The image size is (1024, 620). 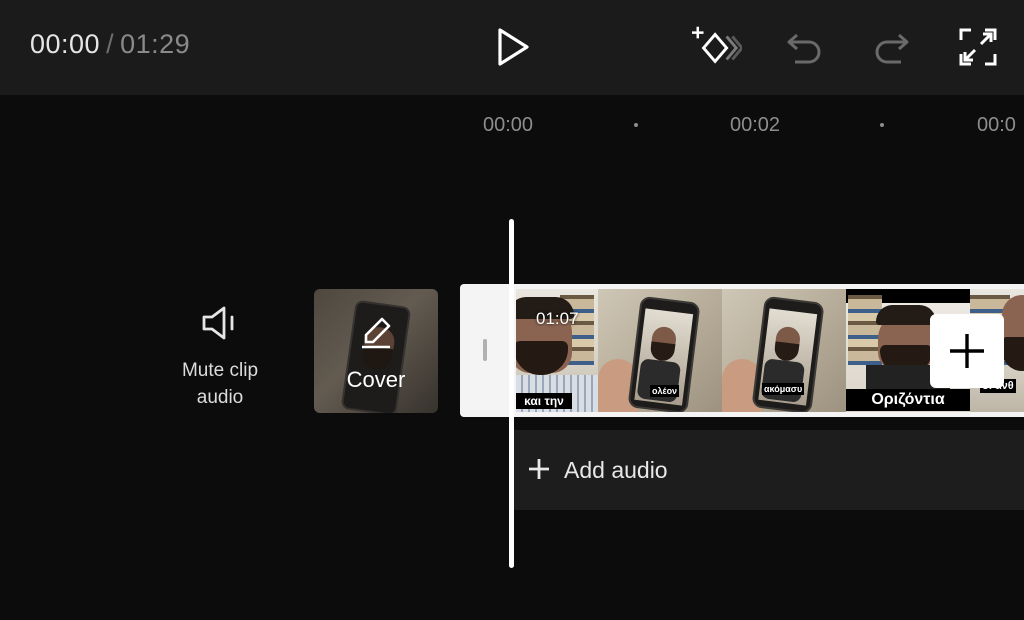 What do you see at coordinates (557, 318) in the screenshot?
I see `clip-duration: 01:07` at bounding box center [557, 318].